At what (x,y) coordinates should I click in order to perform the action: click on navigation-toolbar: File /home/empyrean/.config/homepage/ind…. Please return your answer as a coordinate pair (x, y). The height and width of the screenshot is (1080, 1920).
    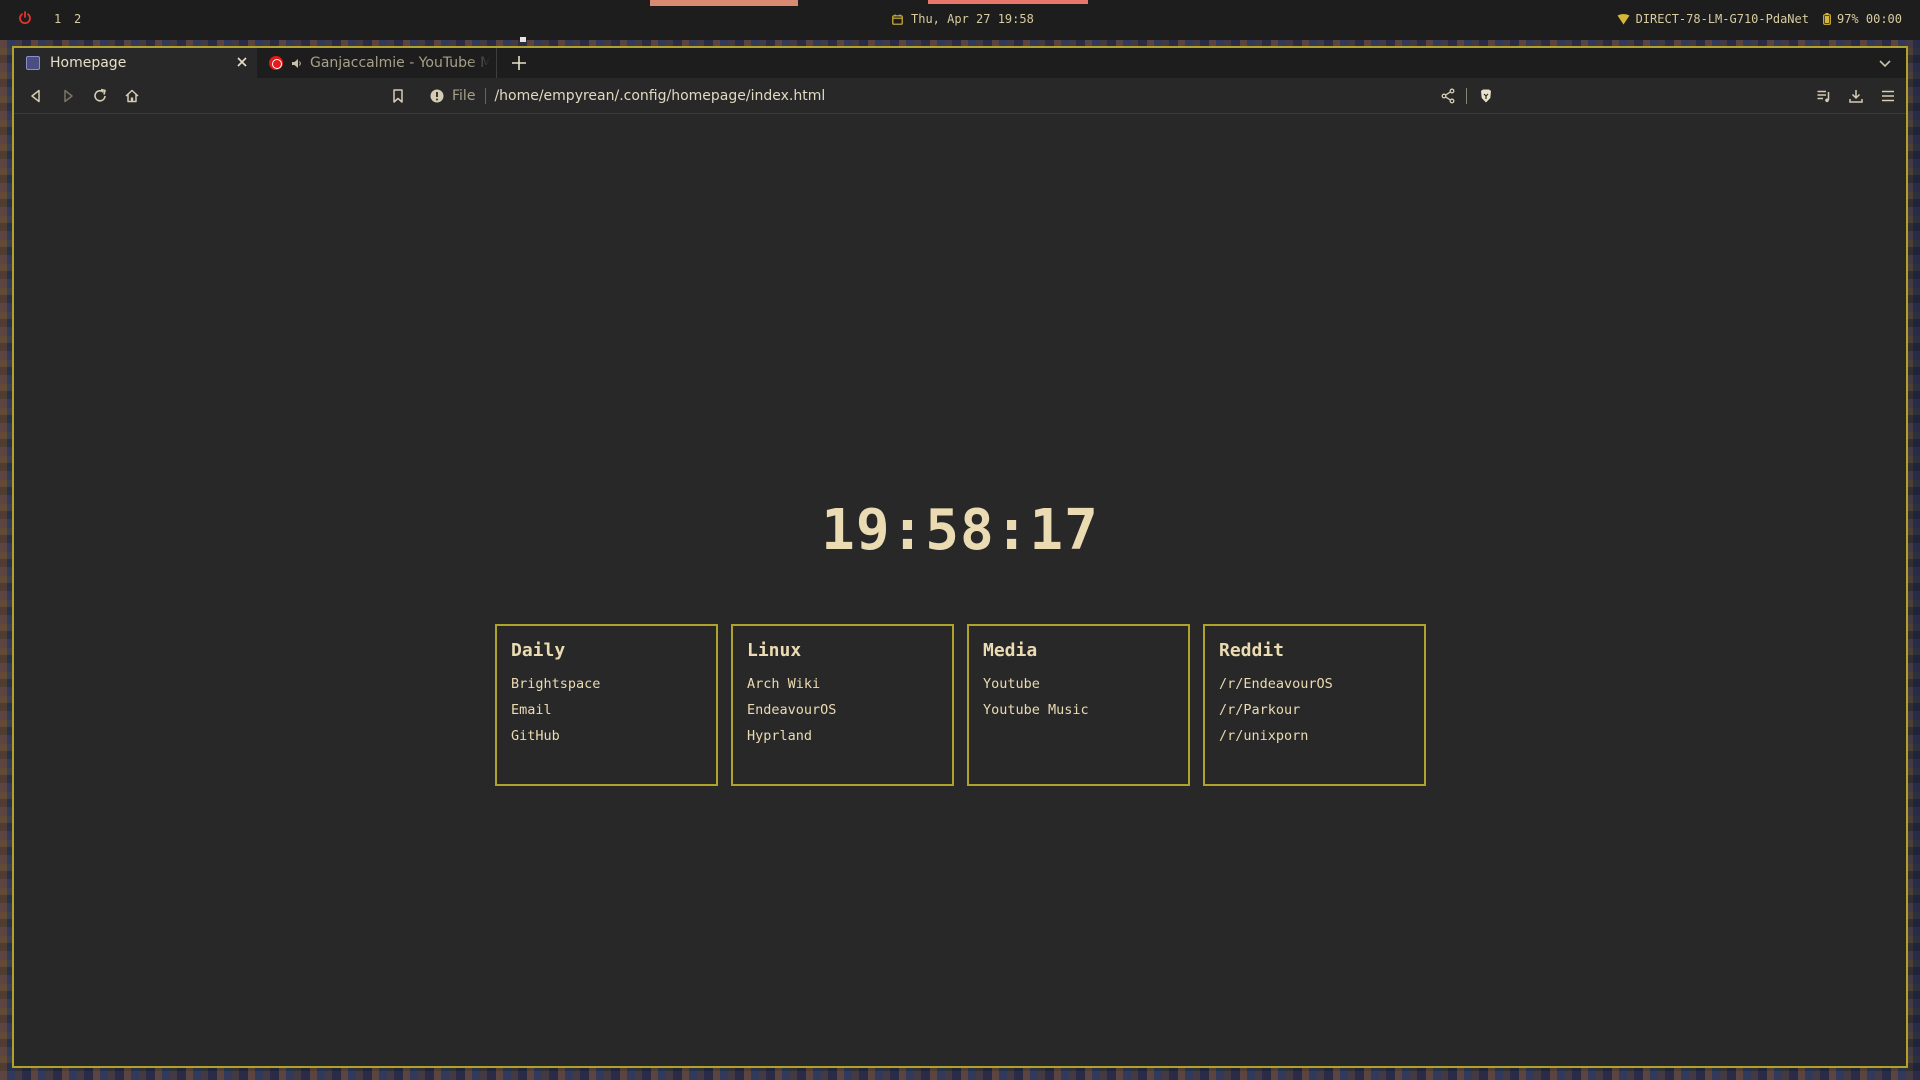
    Looking at the image, I should click on (960, 96).